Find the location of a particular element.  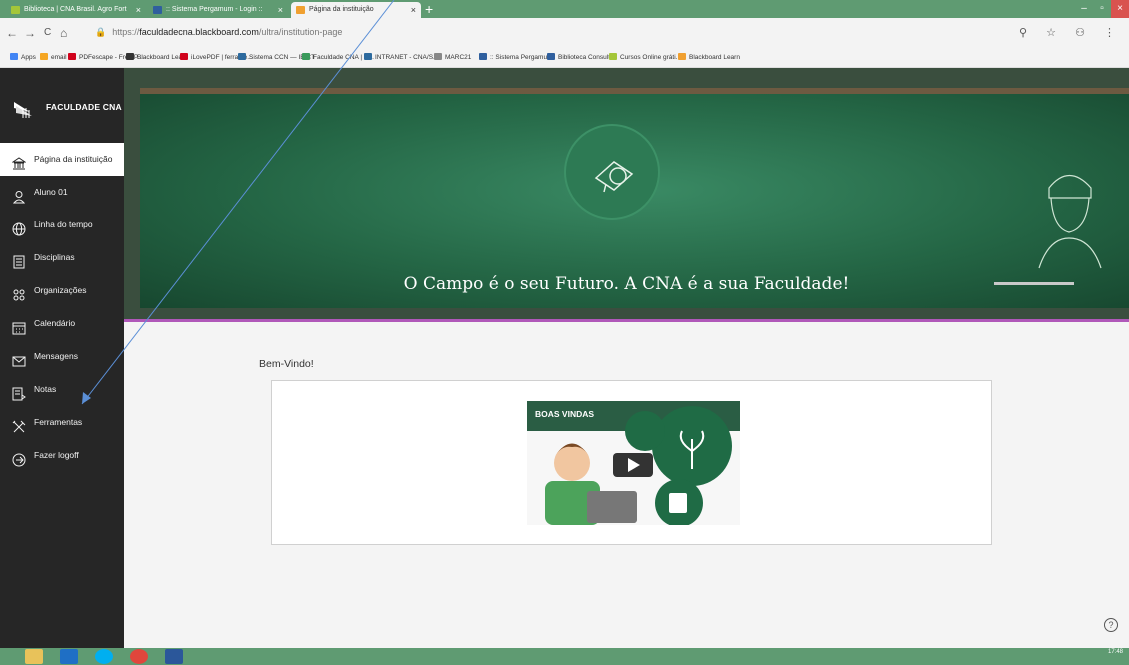

bookmark-item: email is located at coordinates (53, 57).